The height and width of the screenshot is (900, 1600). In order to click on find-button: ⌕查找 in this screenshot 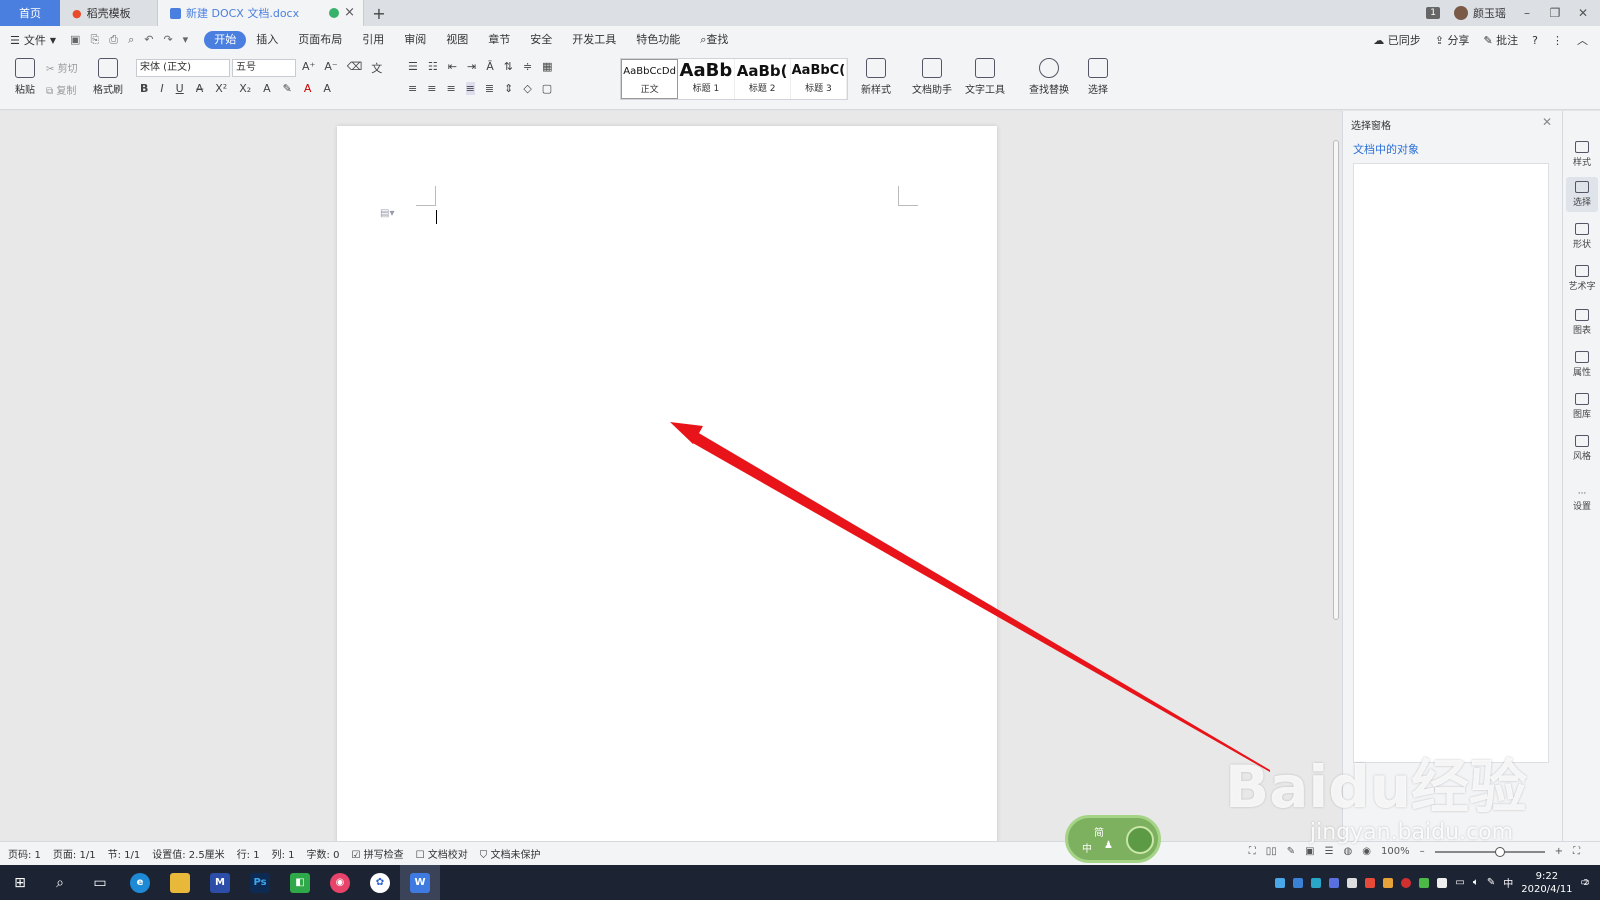, I will do `click(714, 40)`.